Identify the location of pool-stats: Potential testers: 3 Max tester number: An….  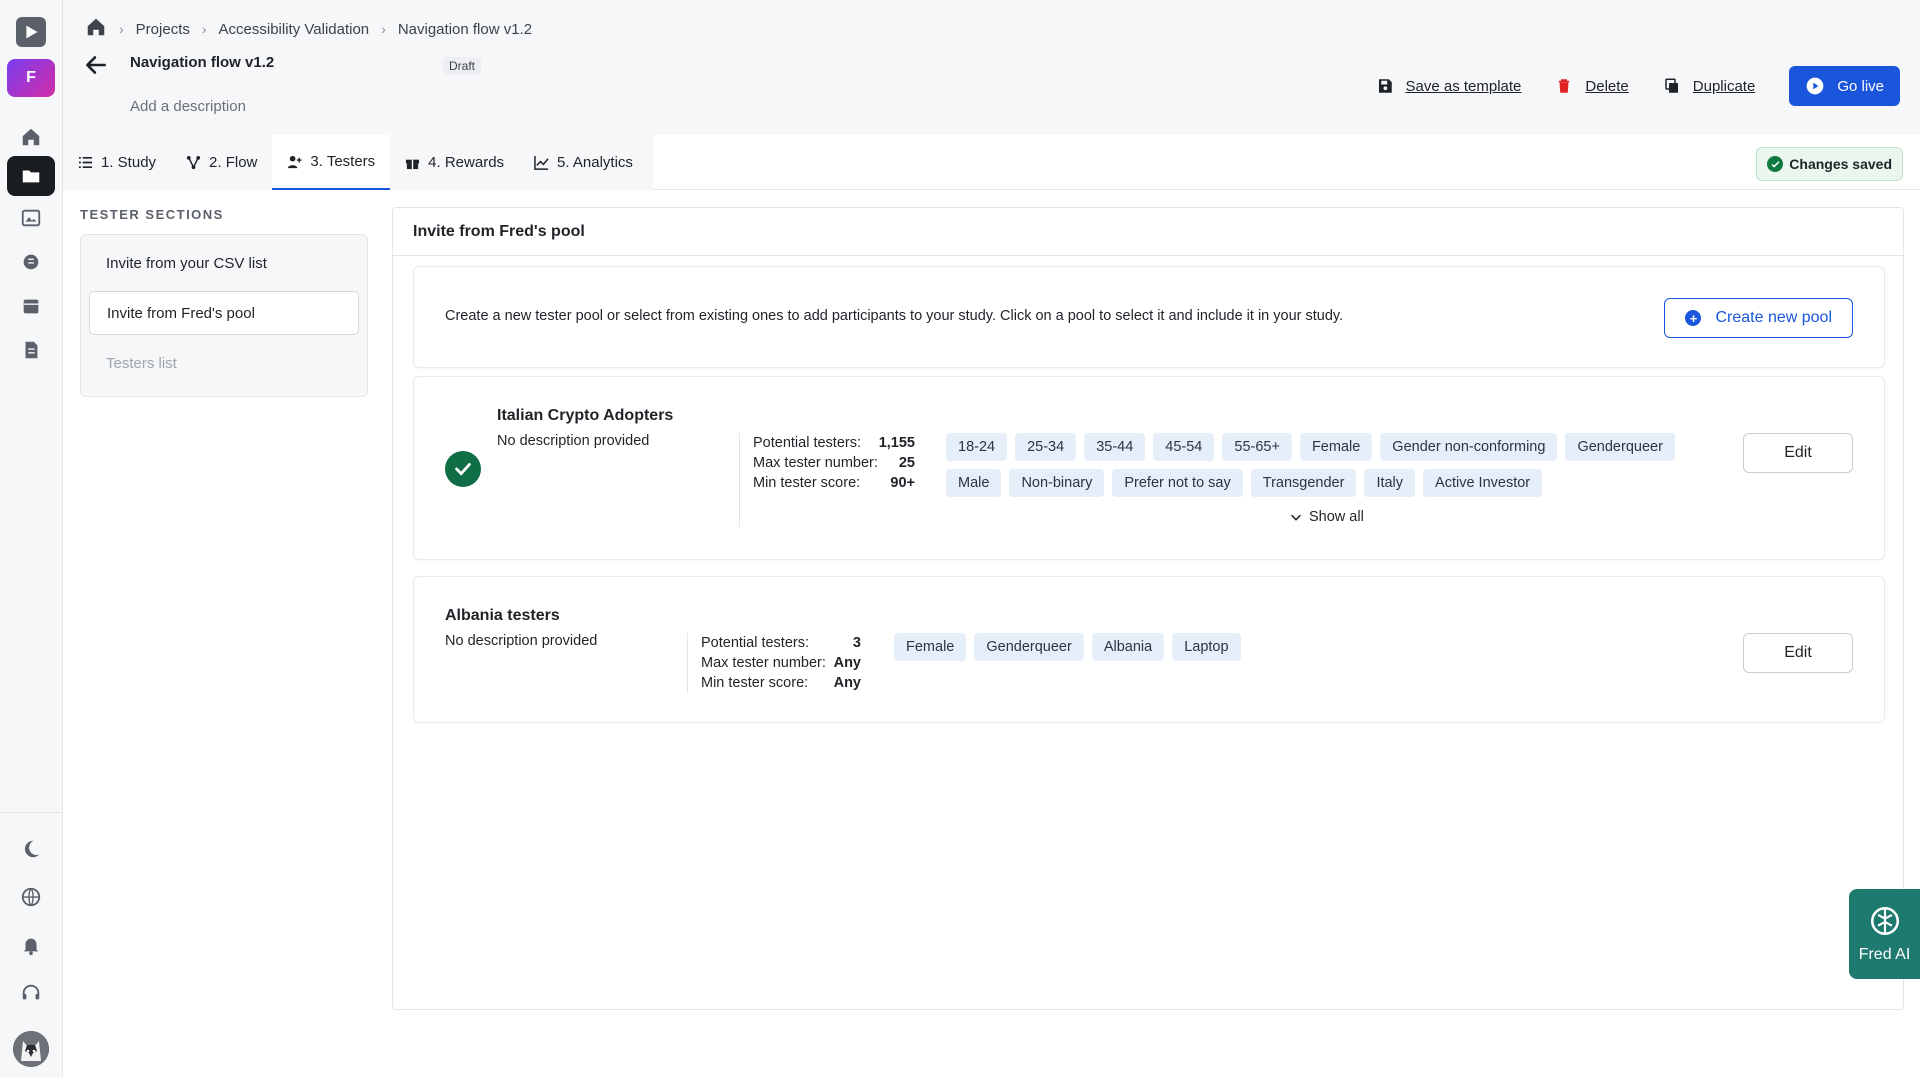
(781, 663).